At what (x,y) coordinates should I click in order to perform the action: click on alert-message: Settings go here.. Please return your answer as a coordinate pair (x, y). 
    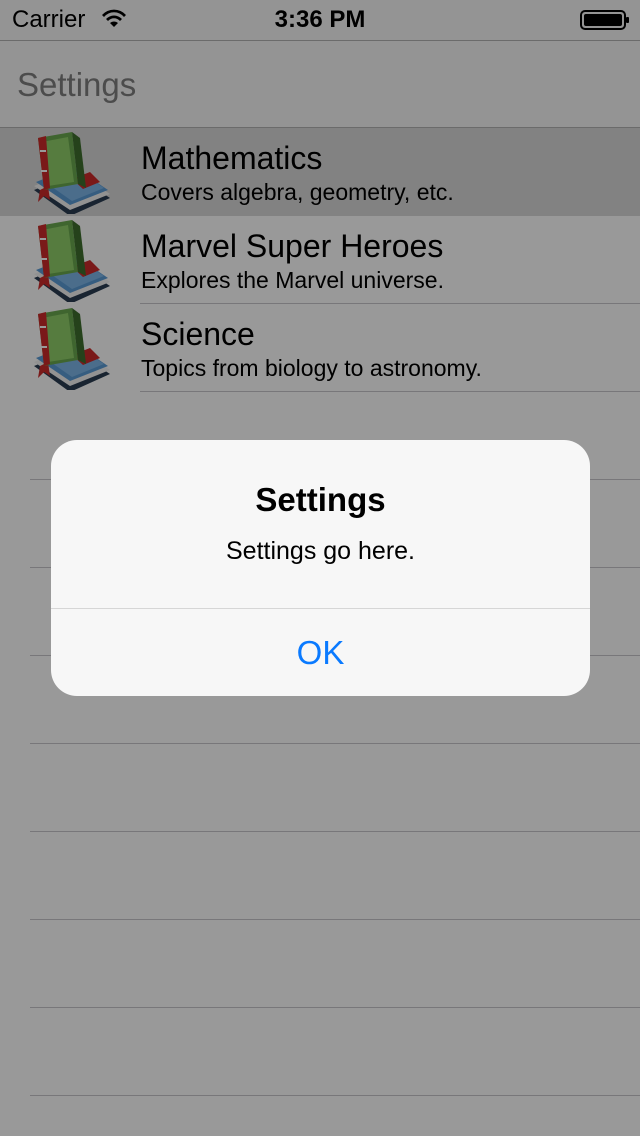
    Looking at the image, I should click on (320, 551).